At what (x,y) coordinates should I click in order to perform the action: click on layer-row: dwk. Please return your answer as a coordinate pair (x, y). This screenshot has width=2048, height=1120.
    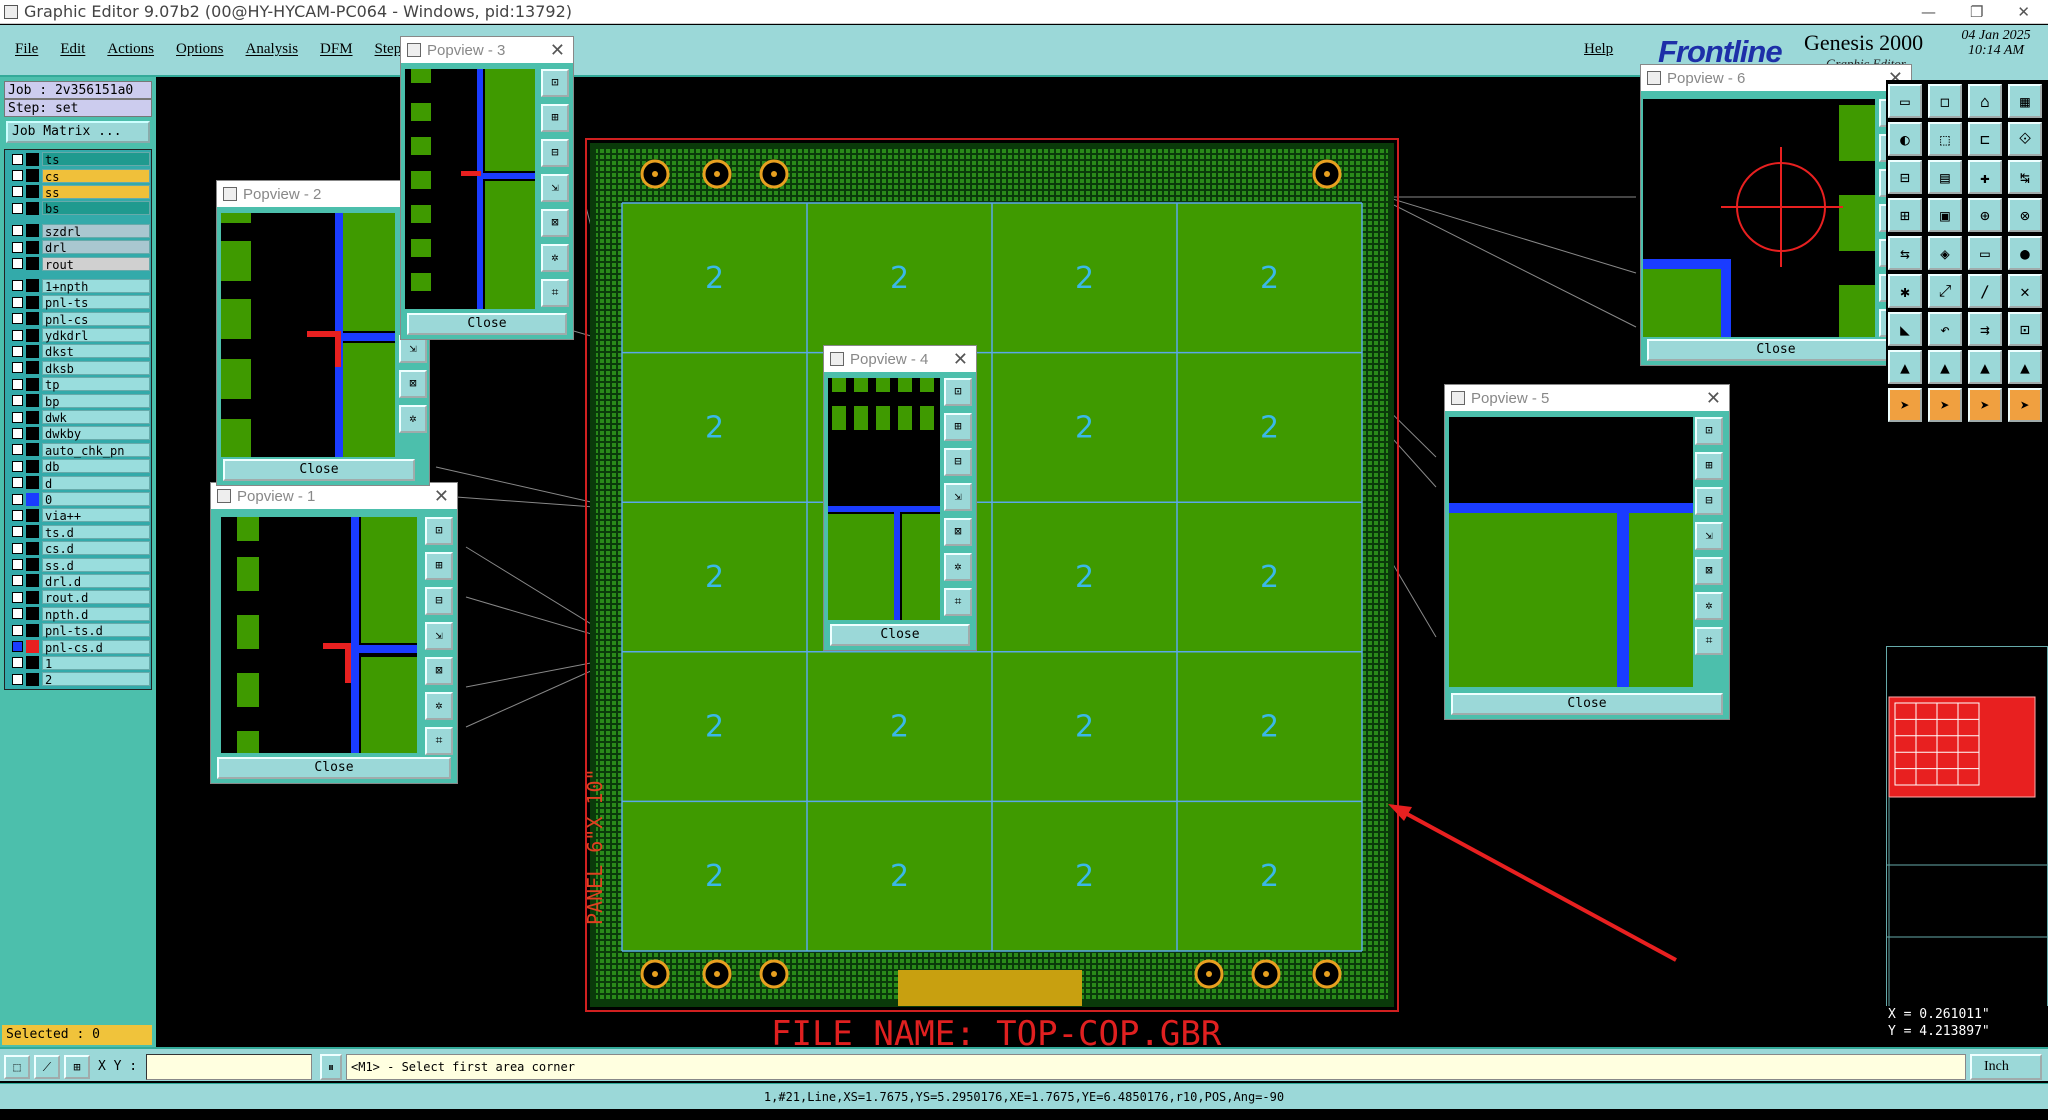
    Looking at the image, I should click on (78, 417).